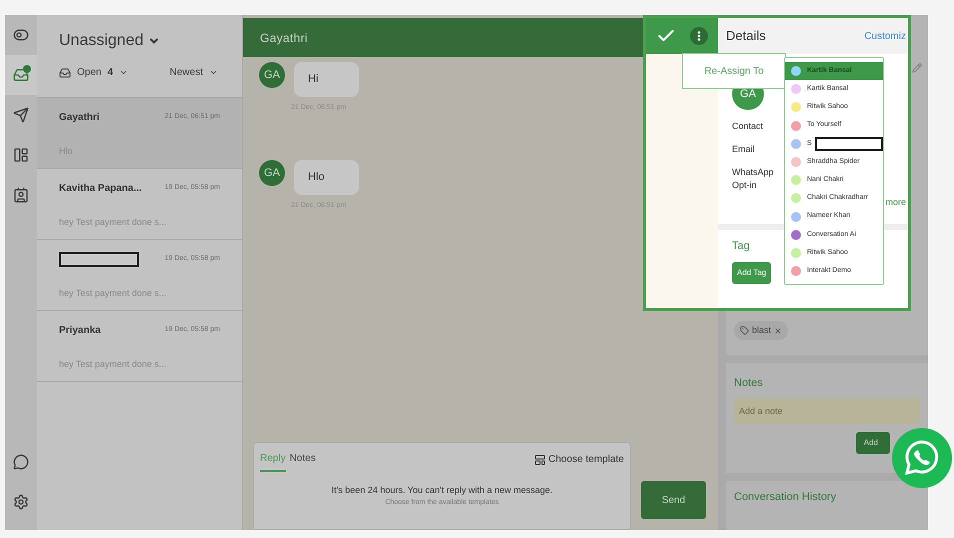 The height and width of the screenshot is (538, 954). What do you see at coordinates (673, 500) in the screenshot?
I see `send-button: Send` at bounding box center [673, 500].